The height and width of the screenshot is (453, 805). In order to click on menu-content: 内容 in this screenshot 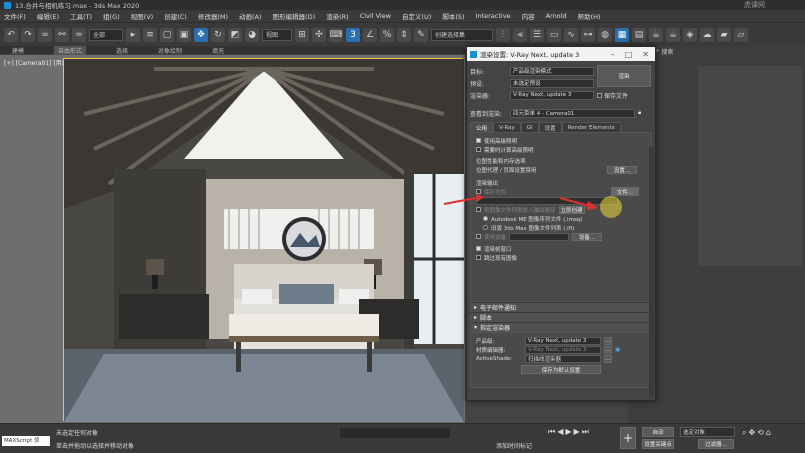, I will do `click(528, 16)`.